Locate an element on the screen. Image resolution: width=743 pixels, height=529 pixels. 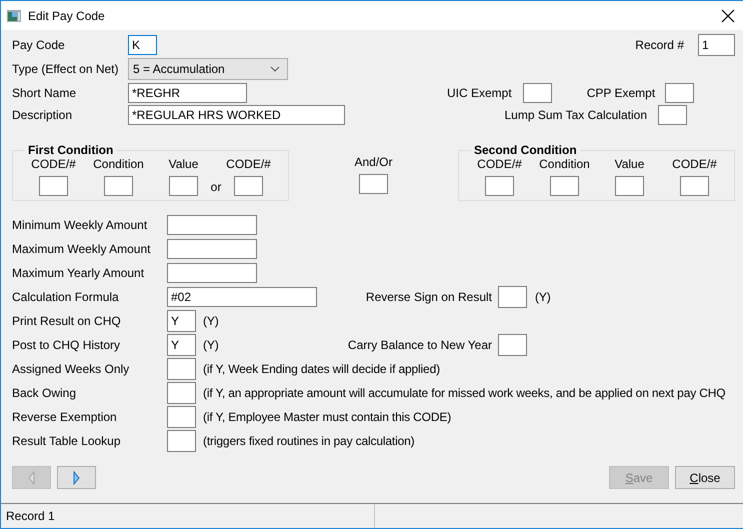
field-label: Type (Effect on Net) is located at coordinates (66, 69).